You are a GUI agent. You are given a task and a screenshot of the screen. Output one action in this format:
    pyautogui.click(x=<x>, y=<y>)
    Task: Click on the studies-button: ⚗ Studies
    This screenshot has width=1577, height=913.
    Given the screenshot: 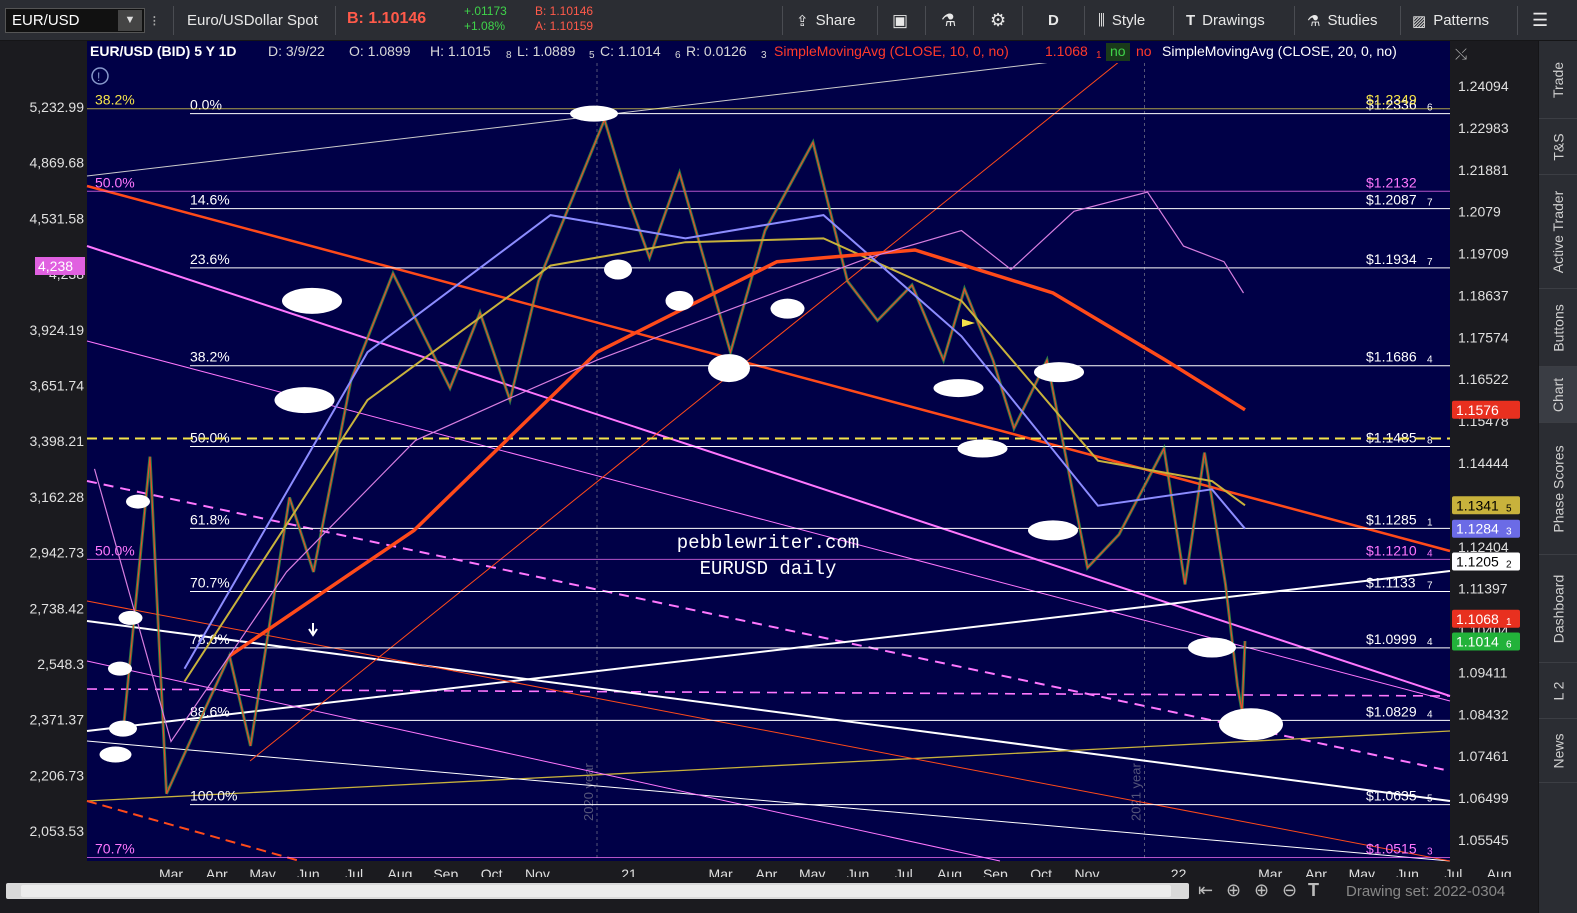 What is the action you would take?
    pyautogui.click(x=1342, y=20)
    